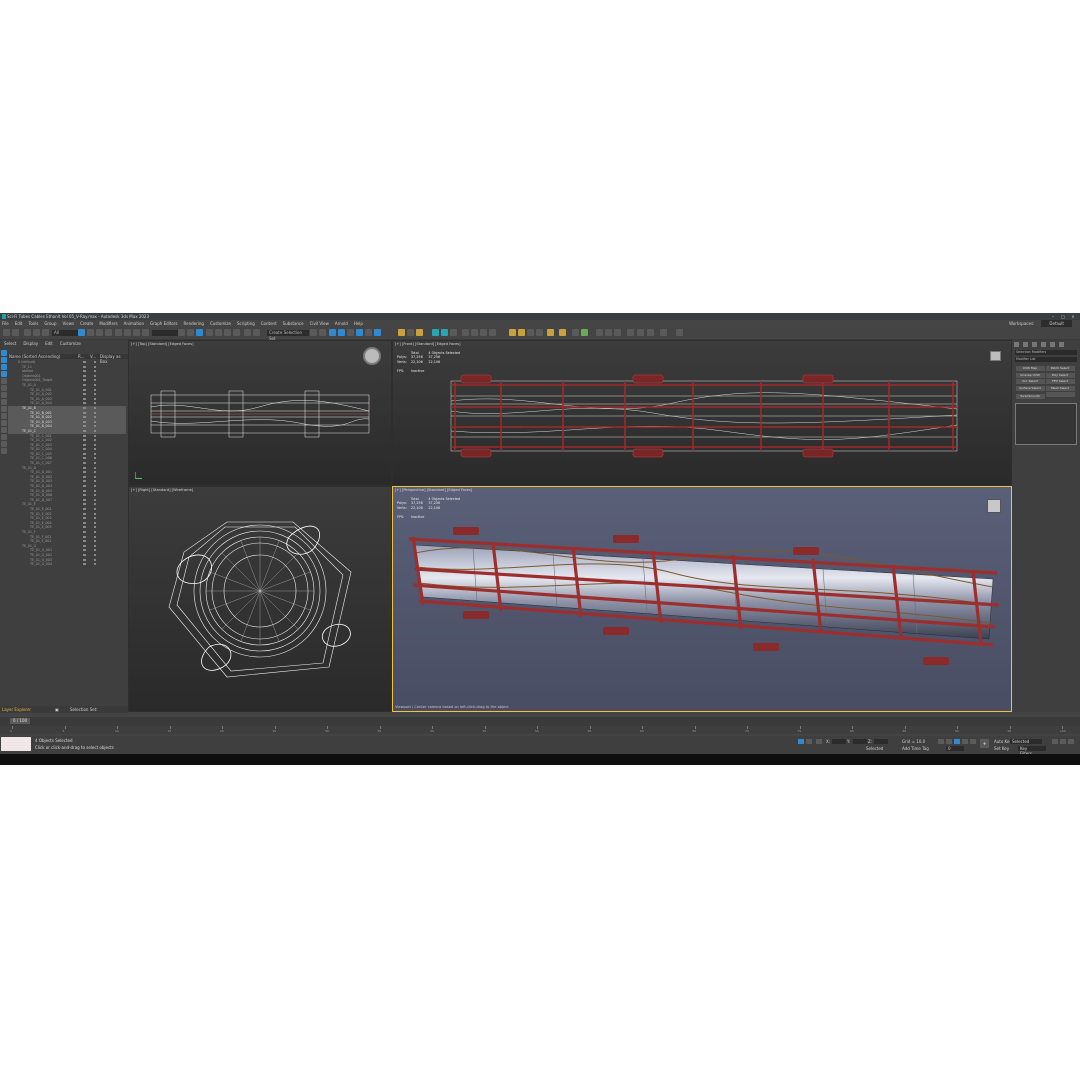  What do you see at coordinates (86, 323) in the screenshot?
I see `menu-create: Create` at bounding box center [86, 323].